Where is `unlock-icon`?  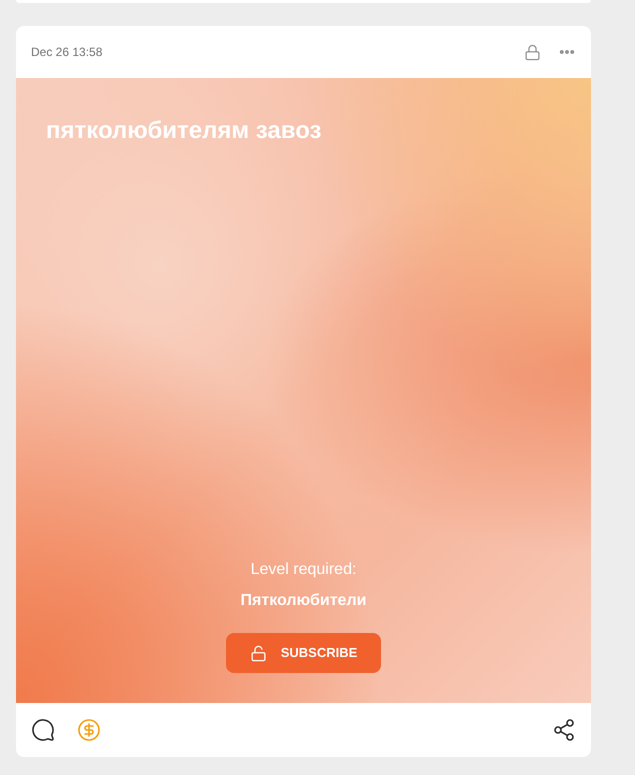 unlock-icon is located at coordinates (258, 653).